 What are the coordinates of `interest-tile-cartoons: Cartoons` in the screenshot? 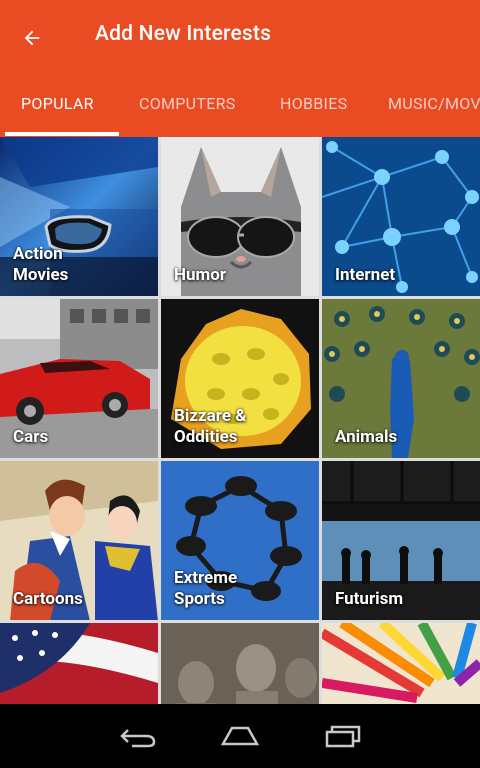 It's located at (79, 540).